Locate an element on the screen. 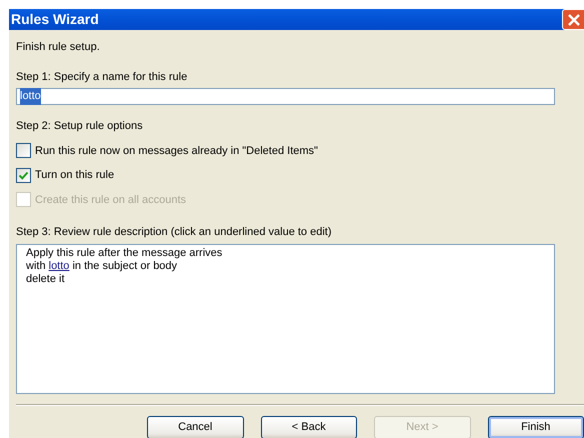 The image size is (584, 438). value-link: lotto is located at coordinates (59, 266).